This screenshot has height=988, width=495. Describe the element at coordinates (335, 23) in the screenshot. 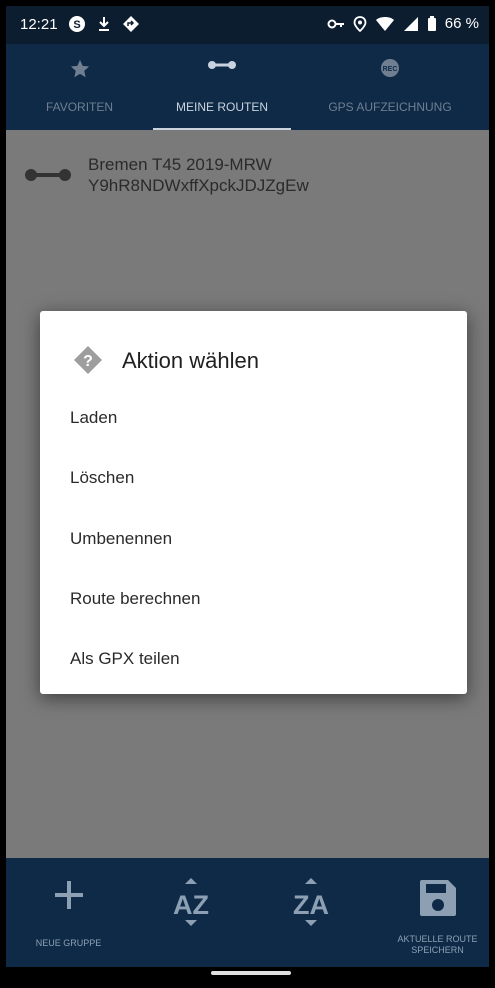

I see `key-icon` at that location.